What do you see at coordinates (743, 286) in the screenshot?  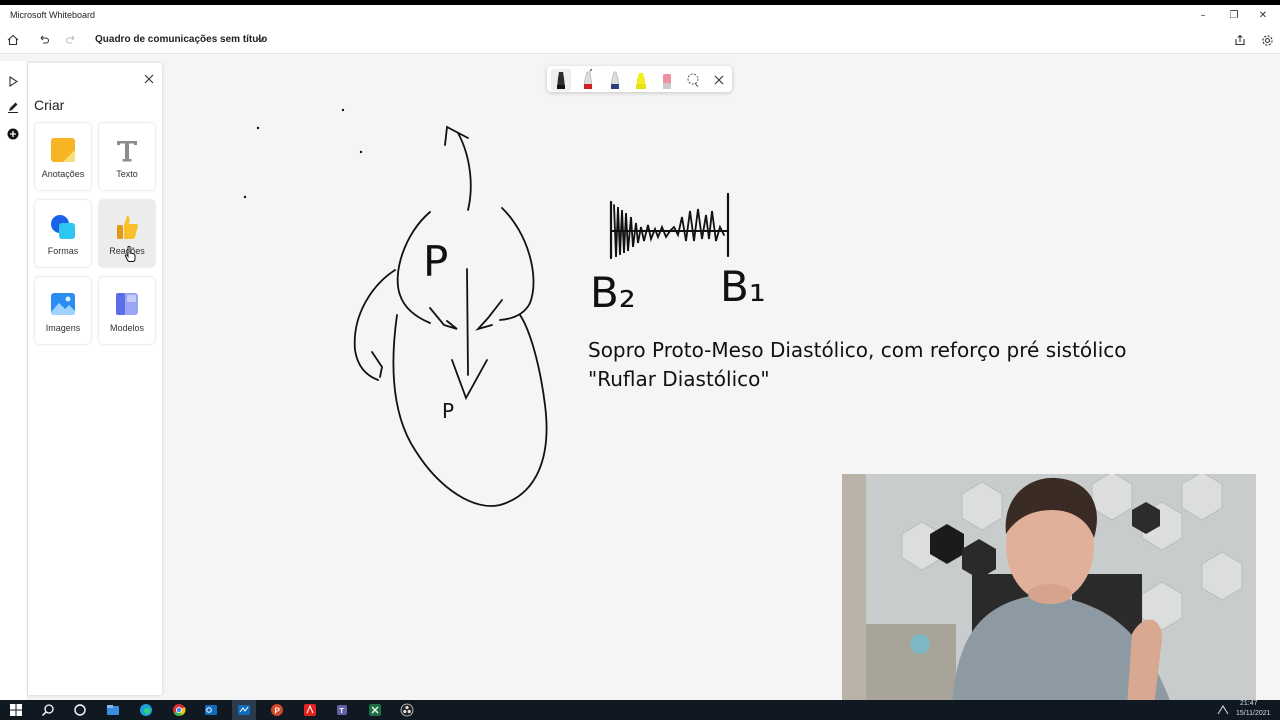 I see `sound-label-b1: B₁` at bounding box center [743, 286].